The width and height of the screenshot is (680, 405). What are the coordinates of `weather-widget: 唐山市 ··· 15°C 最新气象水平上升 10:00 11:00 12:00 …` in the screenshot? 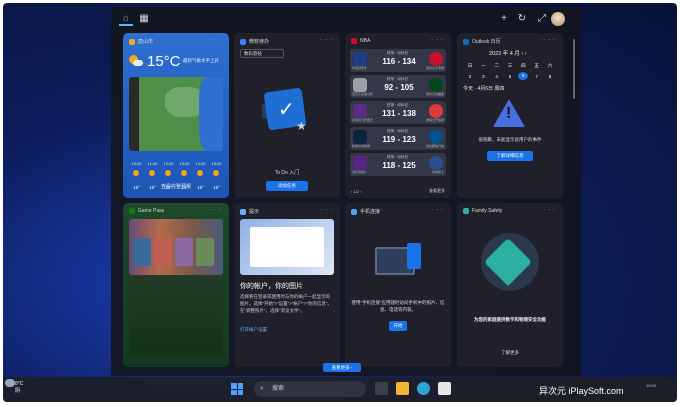 It's located at (176, 115).